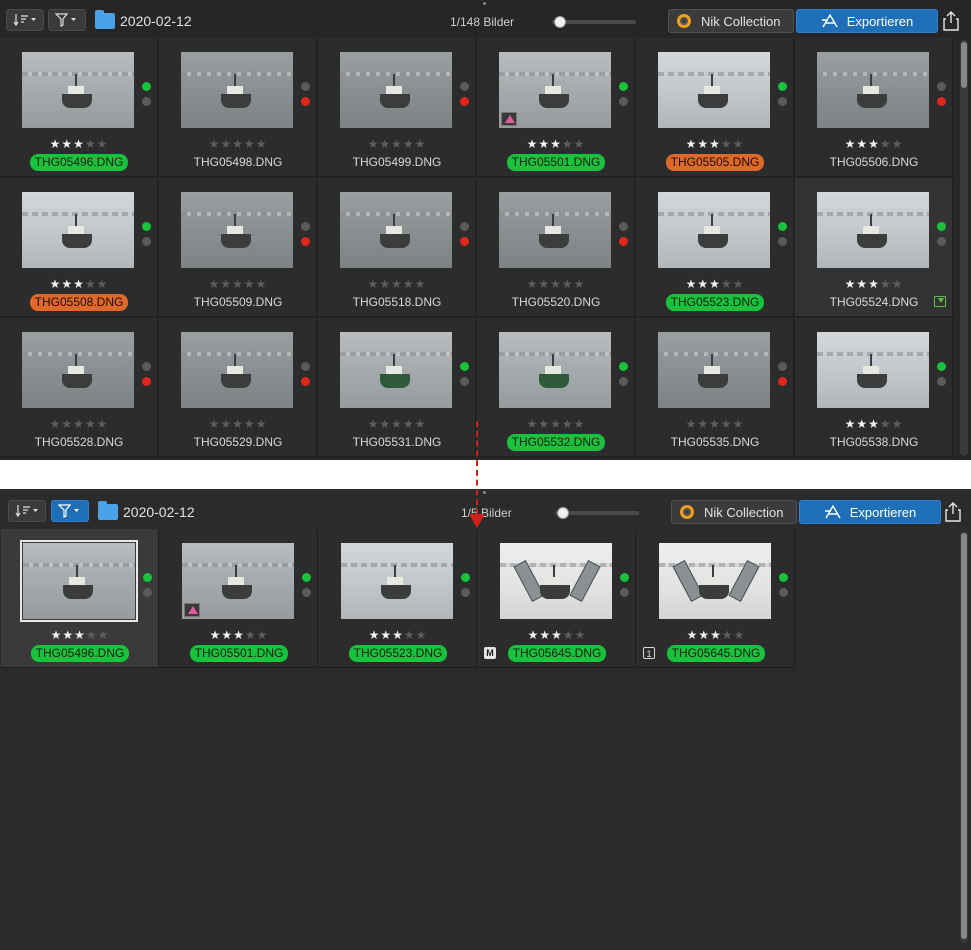  I want to click on thumbnail-cell: ★★★★★ THG05498.DNG, so click(238, 107).